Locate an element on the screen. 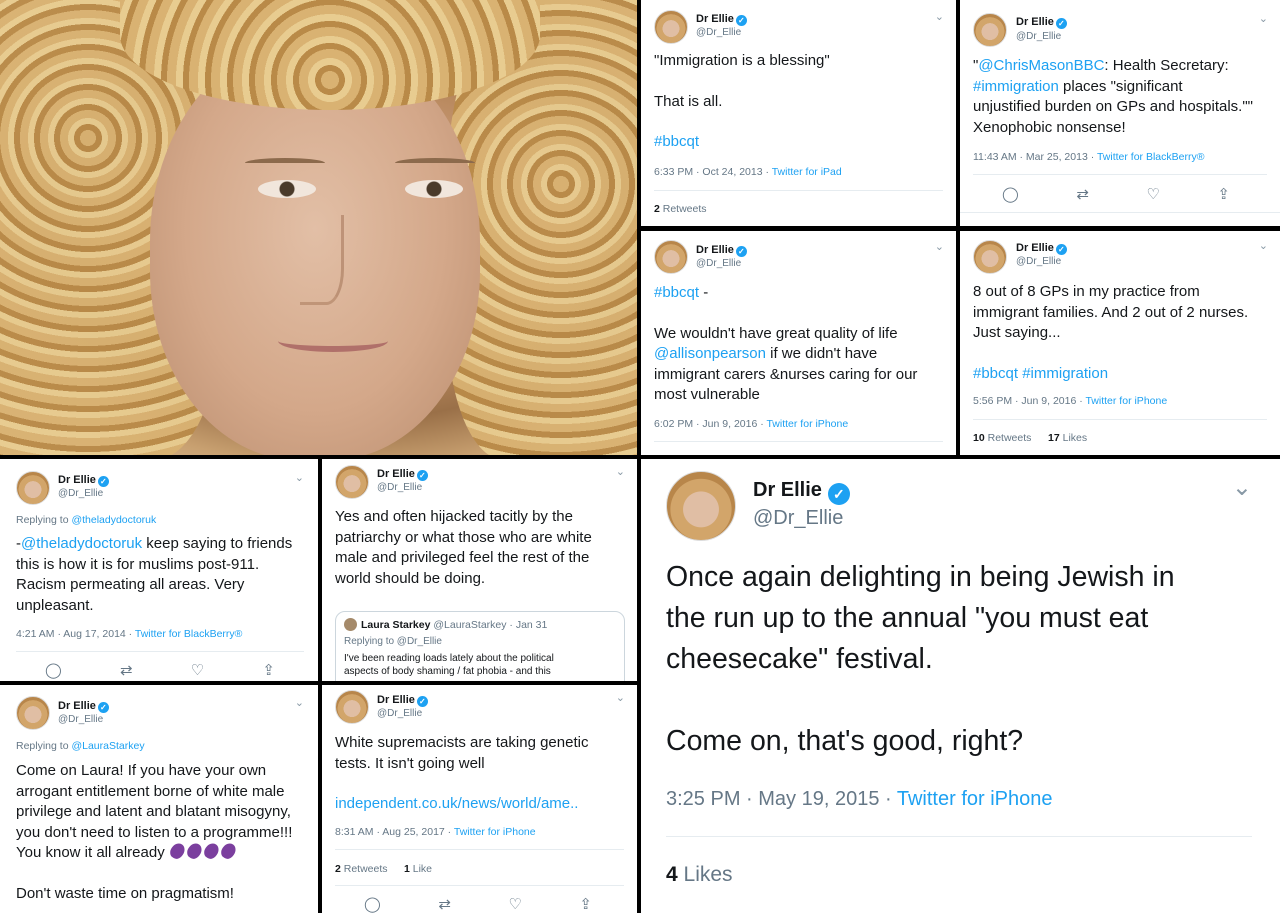 The width and height of the screenshot is (1280, 913). mention-link: @ChrisMasonBBC is located at coordinates (1041, 65).